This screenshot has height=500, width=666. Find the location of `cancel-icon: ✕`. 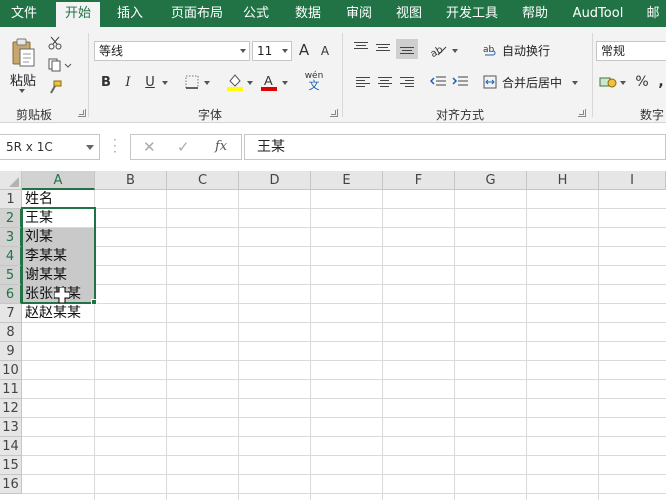

cancel-icon: ✕ is located at coordinates (149, 147).